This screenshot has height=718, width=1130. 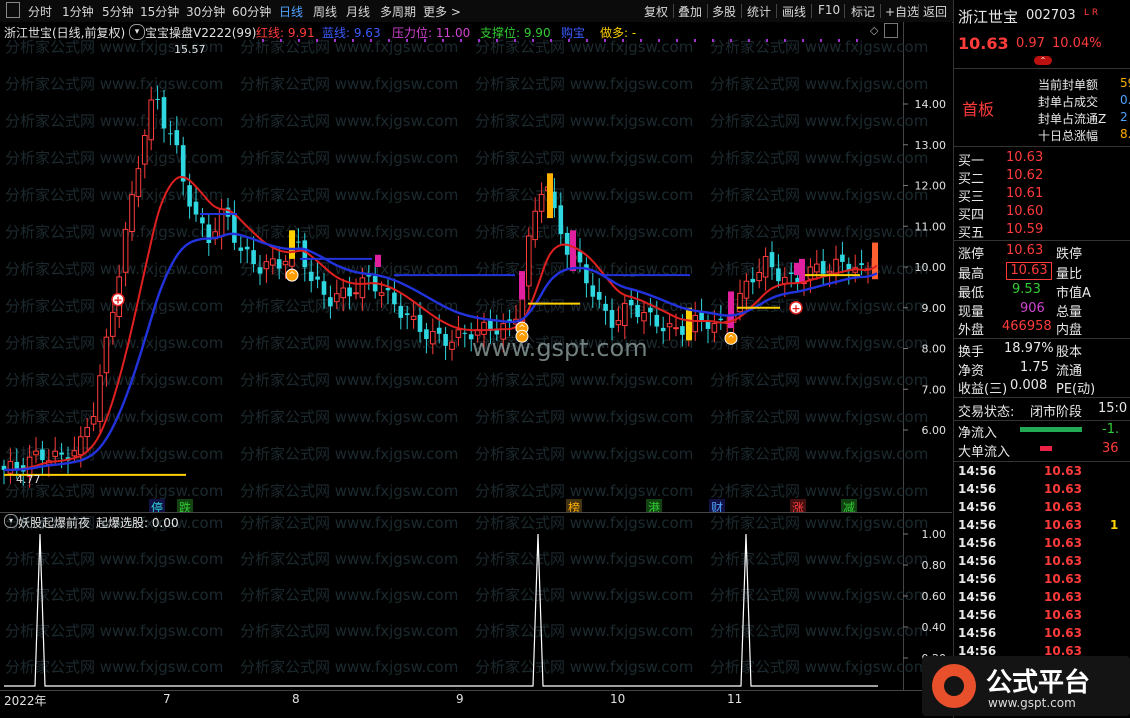 What do you see at coordinates (1043, 60) in the screenshot?
I see `collapse-icon: ⌃` at bounding box center [1043, 60].